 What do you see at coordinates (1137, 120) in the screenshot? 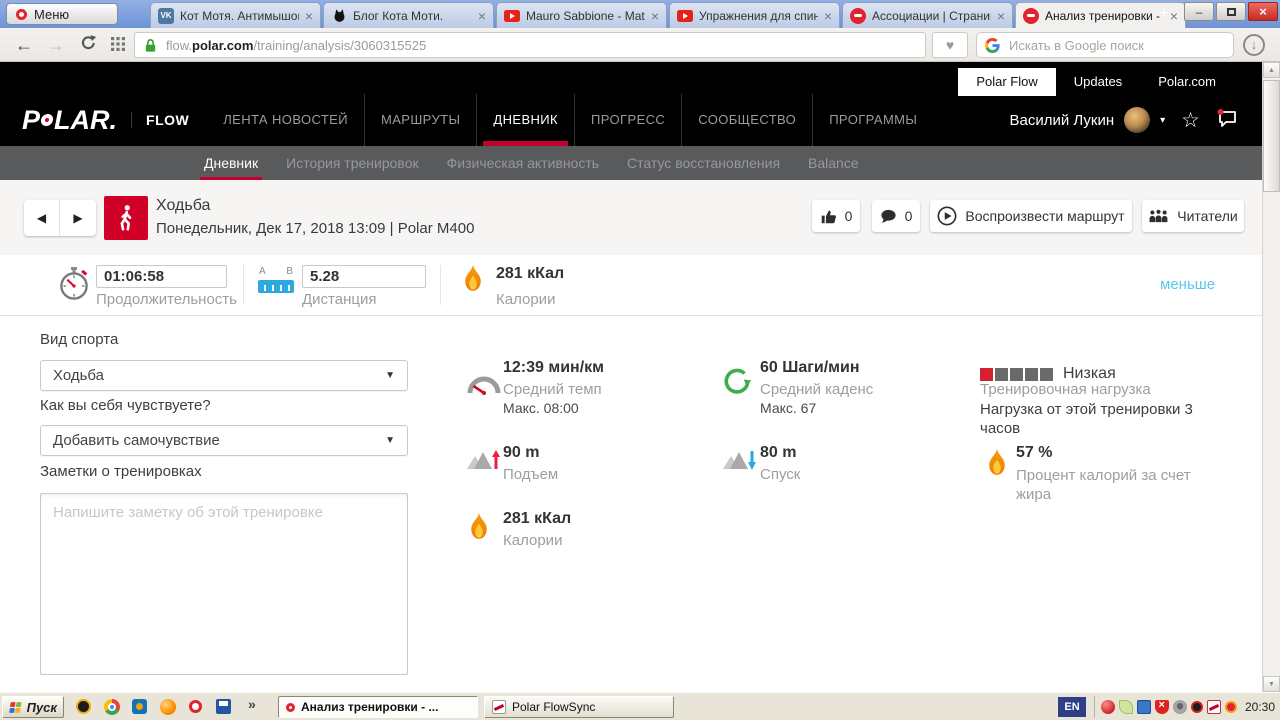
I see `avatar` at bounding box center [1137, 120].